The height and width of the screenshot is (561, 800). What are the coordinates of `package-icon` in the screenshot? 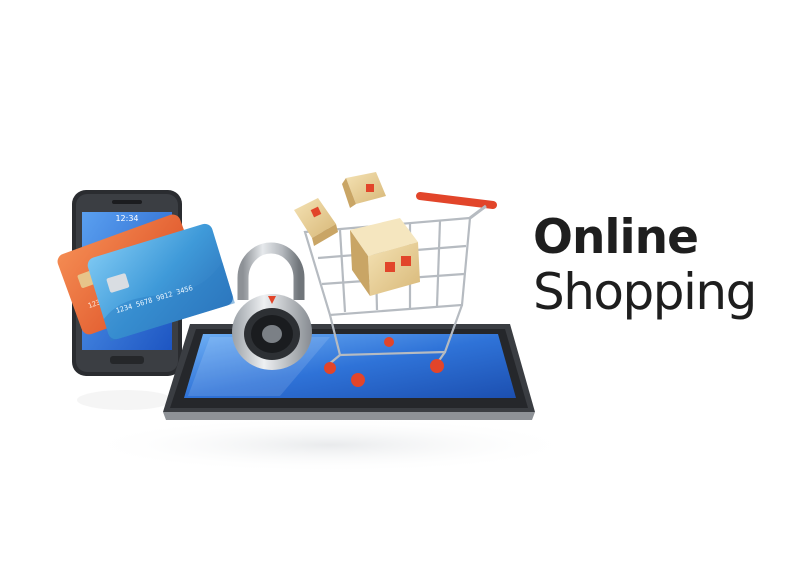 It's located at (357, 234).